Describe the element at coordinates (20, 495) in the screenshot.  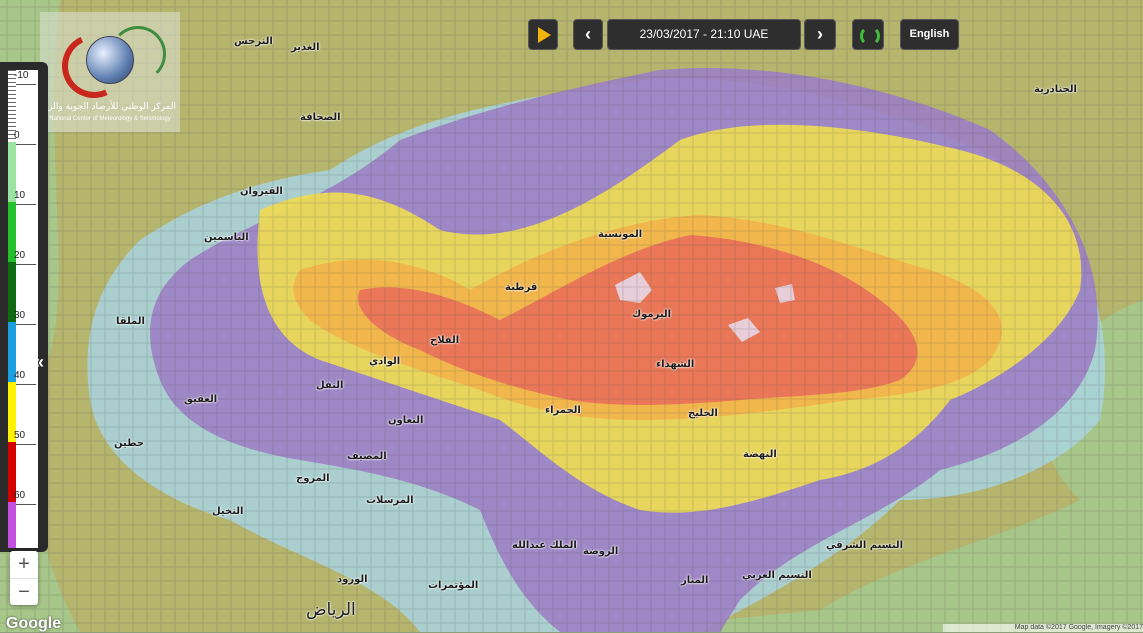
I see `legend-label: 60` at that location.